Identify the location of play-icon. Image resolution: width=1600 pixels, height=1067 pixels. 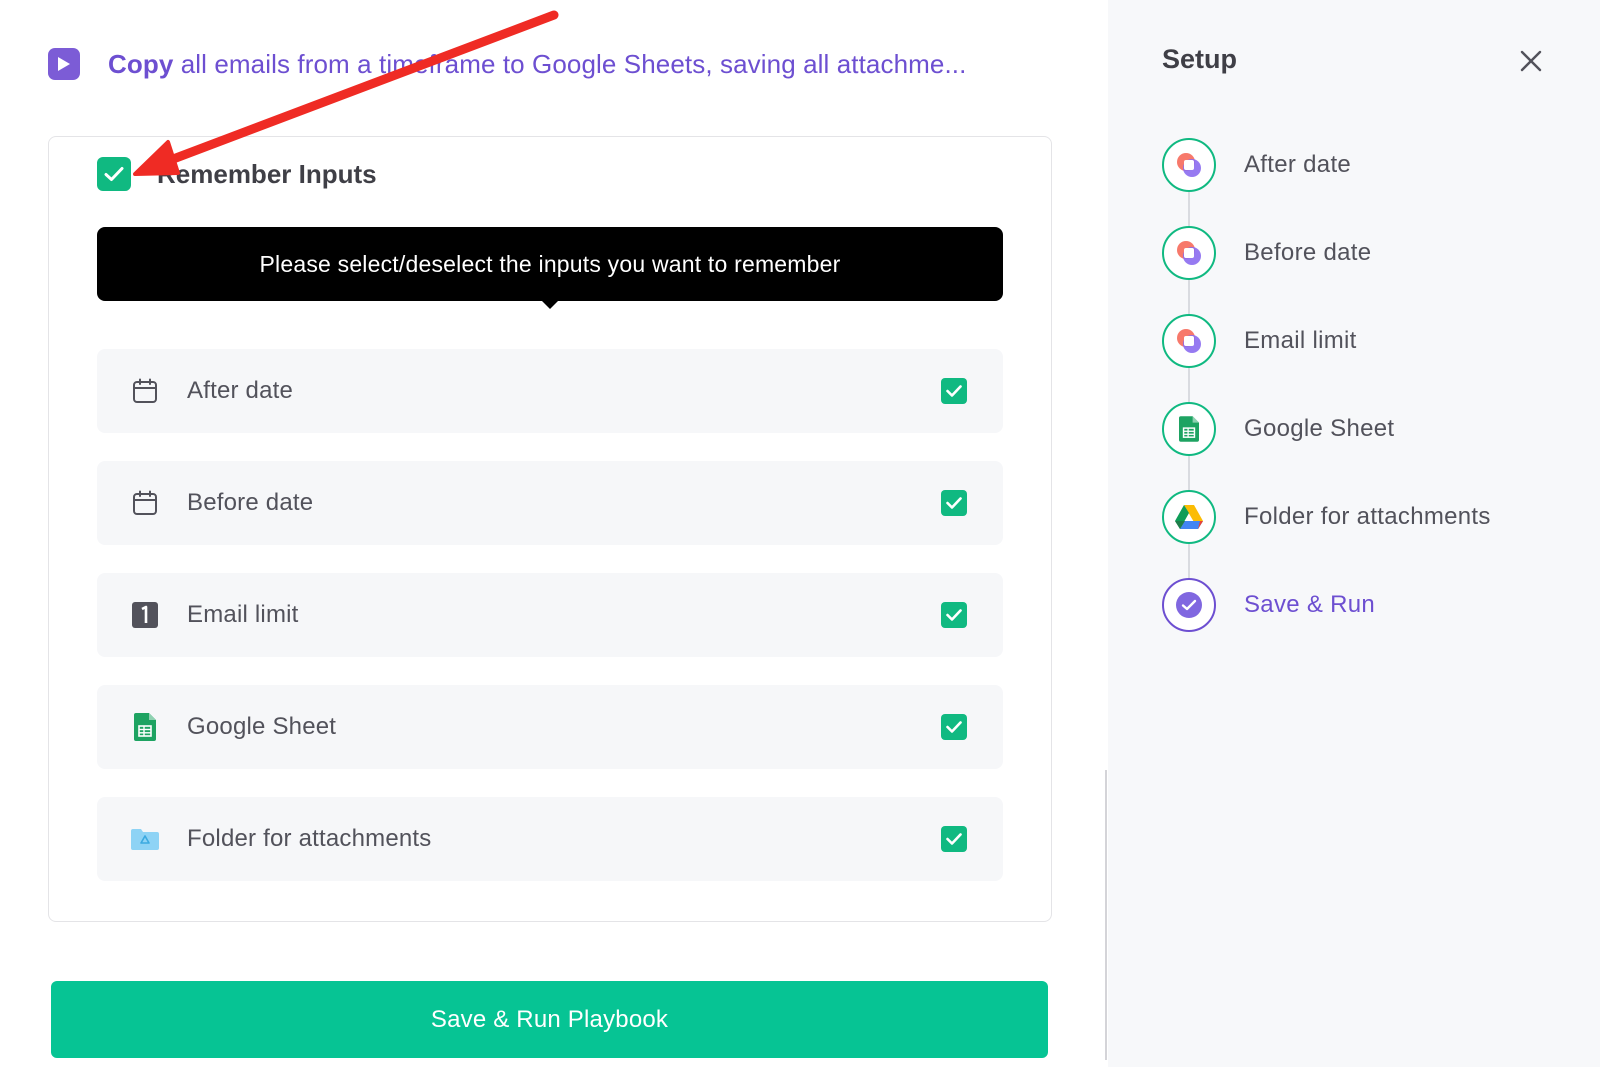
(64, 64).